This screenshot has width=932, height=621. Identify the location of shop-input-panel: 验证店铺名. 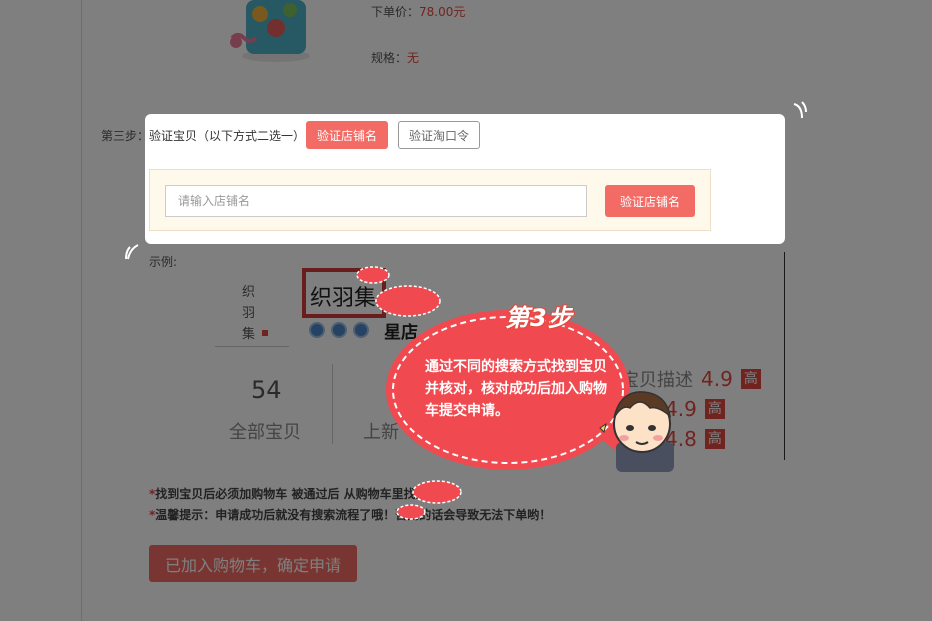
(430, 200).